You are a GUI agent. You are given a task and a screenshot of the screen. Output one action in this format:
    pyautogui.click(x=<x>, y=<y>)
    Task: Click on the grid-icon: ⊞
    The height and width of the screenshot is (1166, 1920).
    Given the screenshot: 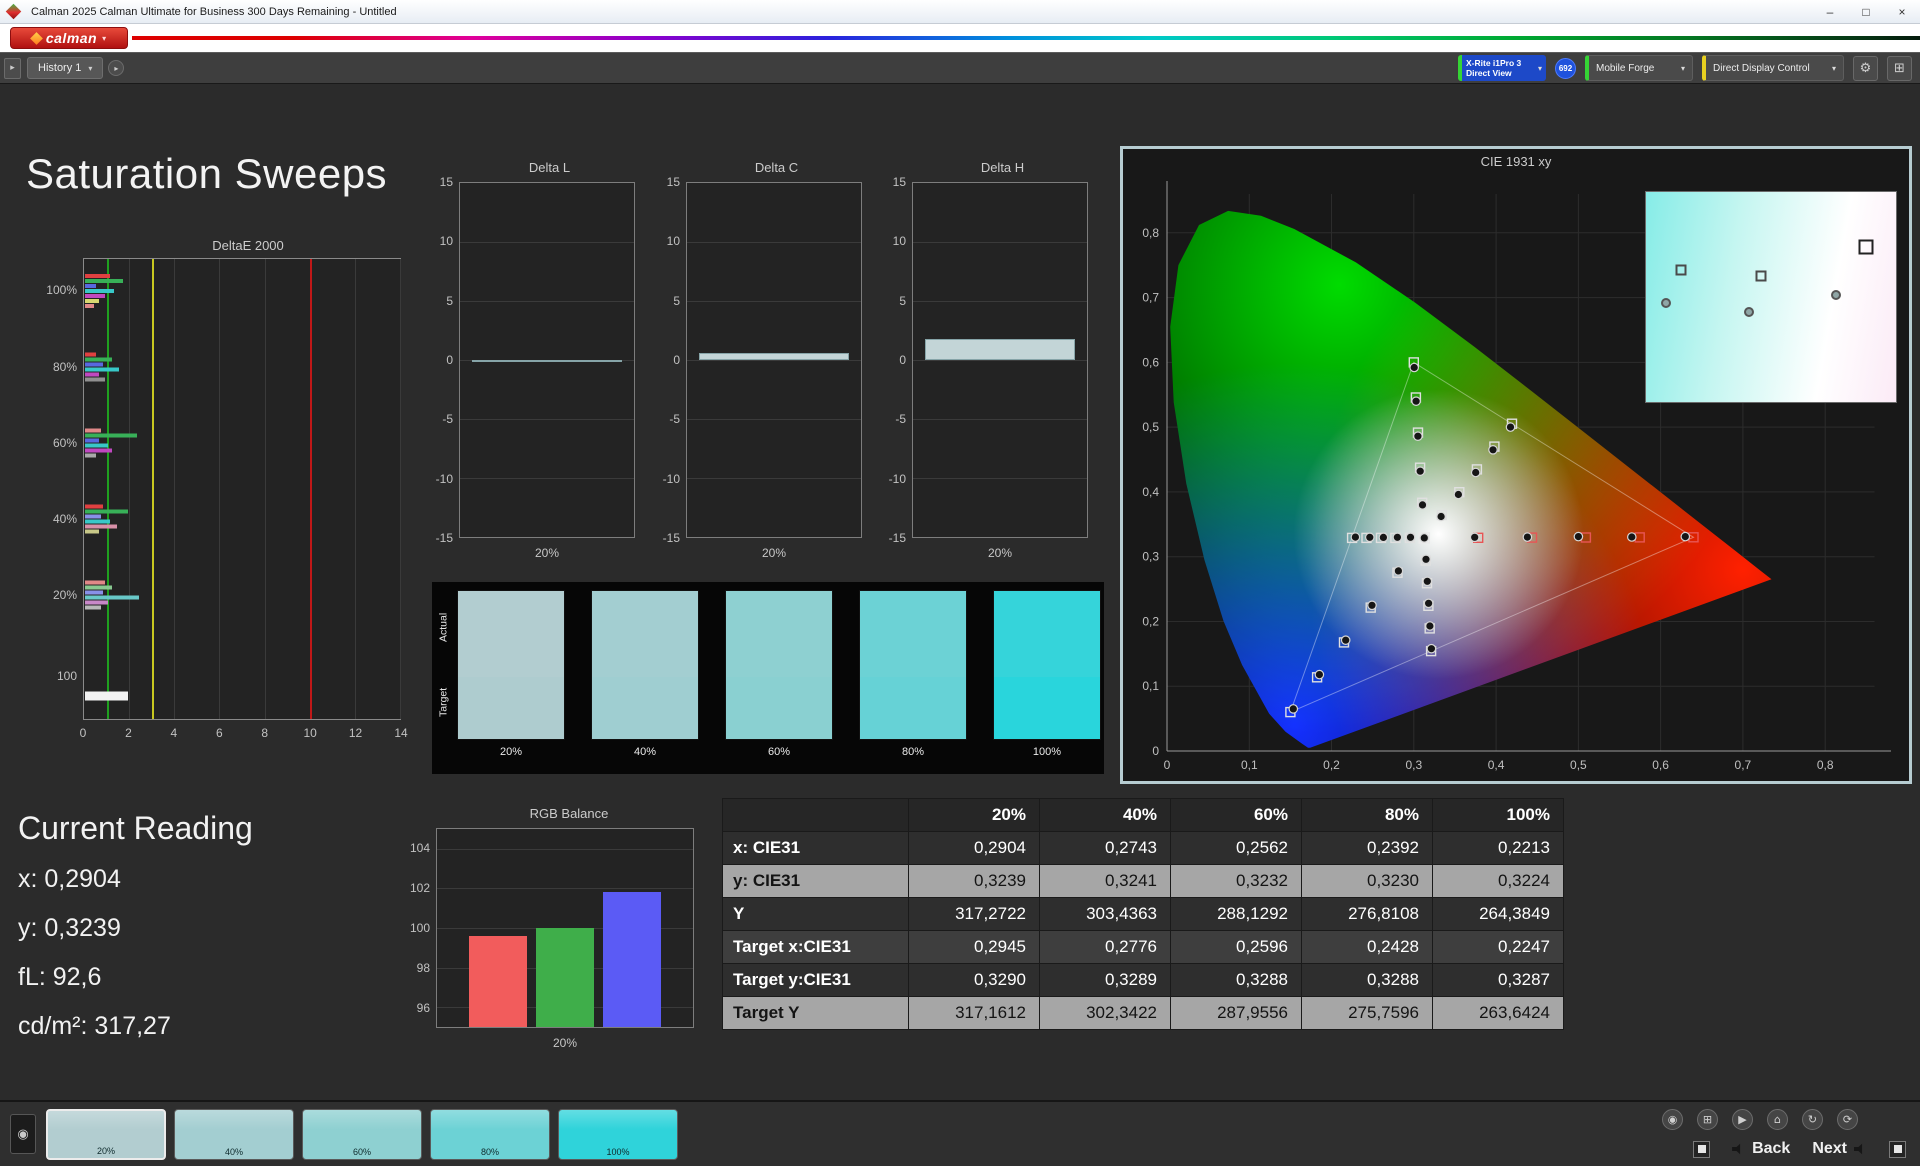 What is the action you would take?
    pyautogui.click(x=1707, y=1119)
    